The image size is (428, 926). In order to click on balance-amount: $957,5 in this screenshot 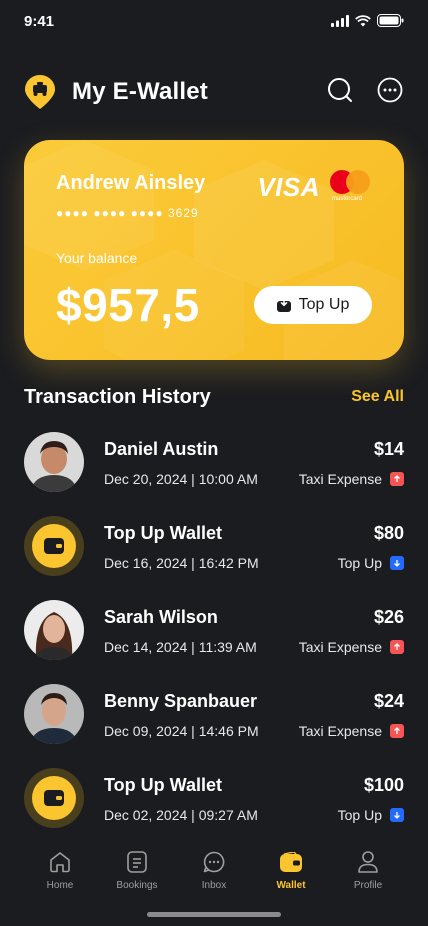, I will do `click(128, 305)`.